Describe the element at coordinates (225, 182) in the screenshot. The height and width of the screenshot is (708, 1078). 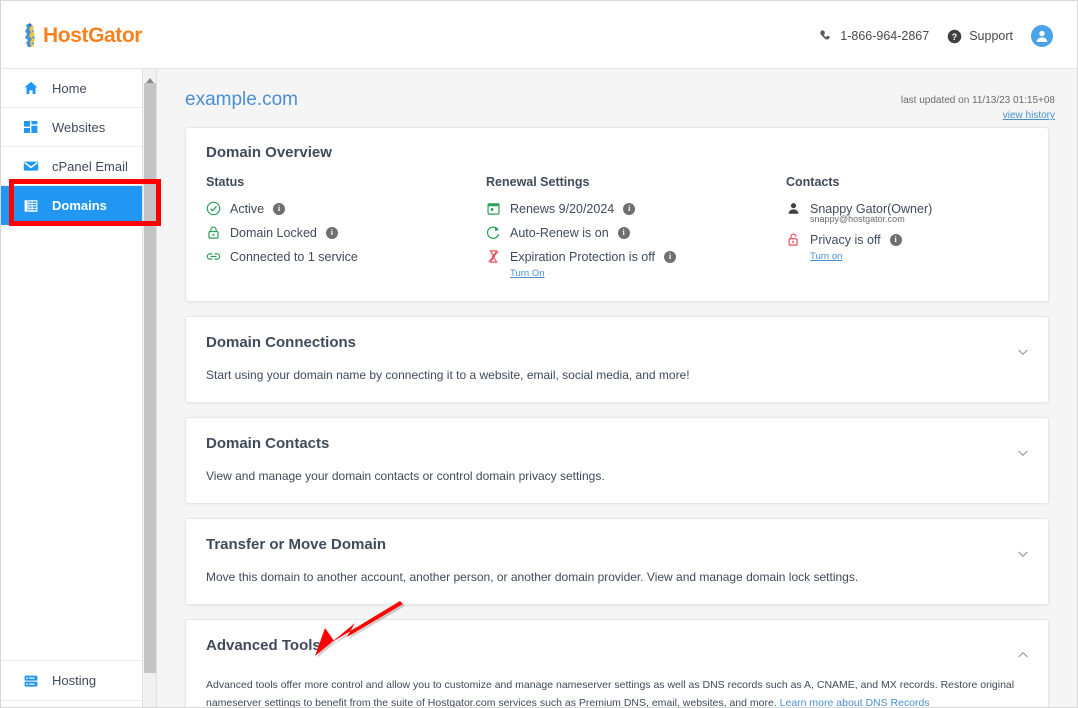
I see `status-heading: Status` at that location.